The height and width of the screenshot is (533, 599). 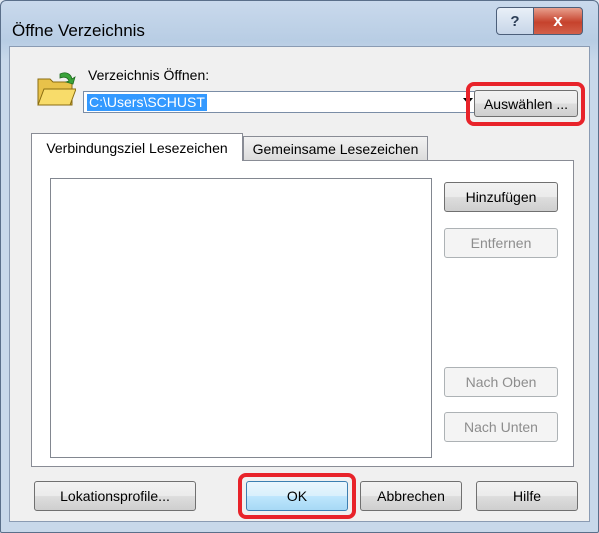 I want to click on help-title-button: ?, so click(x=515, y=21).